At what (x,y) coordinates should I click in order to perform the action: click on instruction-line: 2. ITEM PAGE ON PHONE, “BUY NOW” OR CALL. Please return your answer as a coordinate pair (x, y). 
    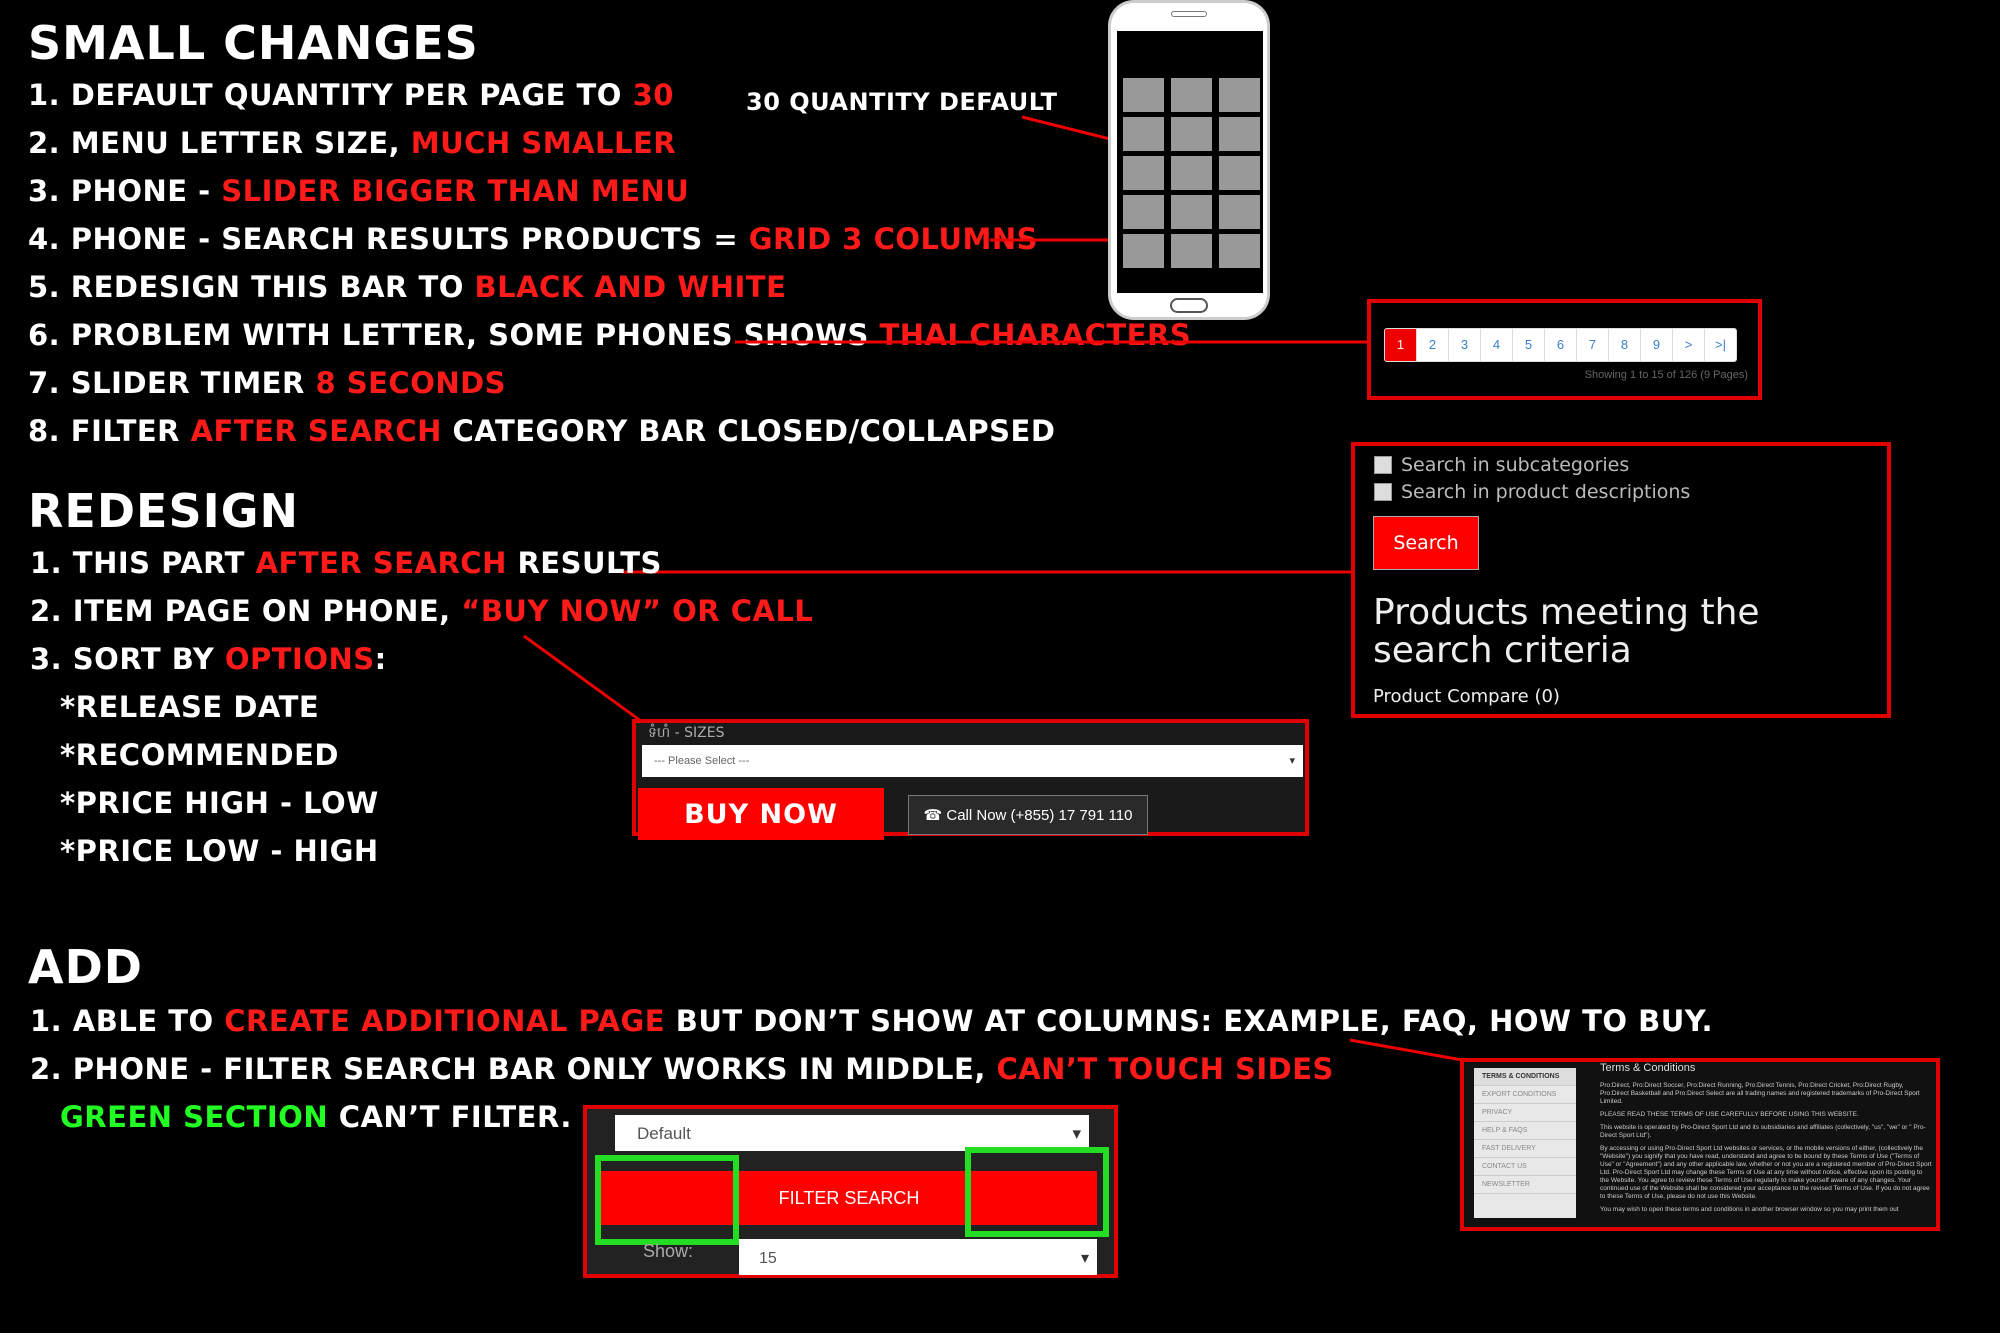
    Looking at the image, I should click on (421, 611).